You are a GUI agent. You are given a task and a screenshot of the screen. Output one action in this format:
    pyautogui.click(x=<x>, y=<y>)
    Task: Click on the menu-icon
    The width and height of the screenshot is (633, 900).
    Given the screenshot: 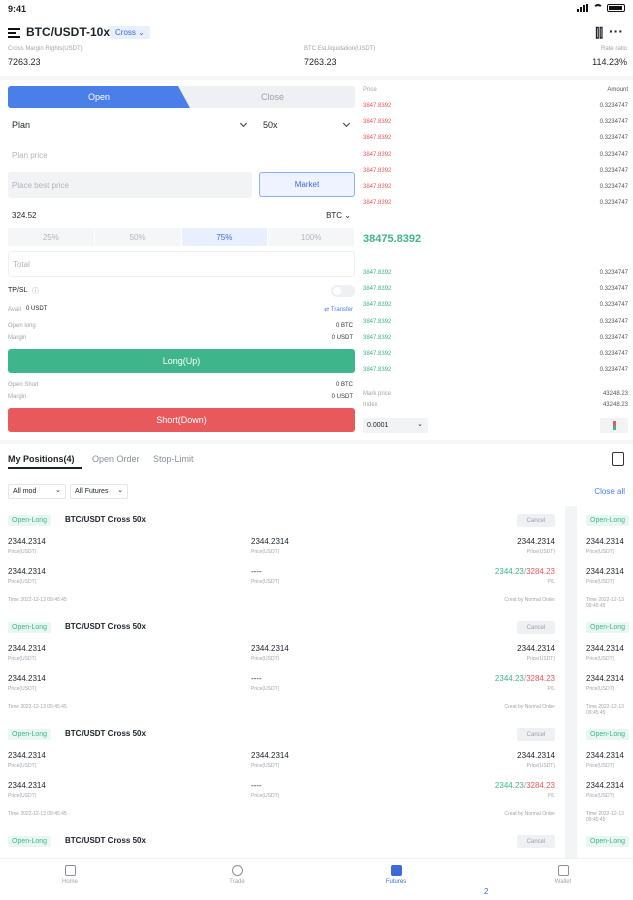 What is the action you would take?
    pyautogui.click(x=14, y=33)
    